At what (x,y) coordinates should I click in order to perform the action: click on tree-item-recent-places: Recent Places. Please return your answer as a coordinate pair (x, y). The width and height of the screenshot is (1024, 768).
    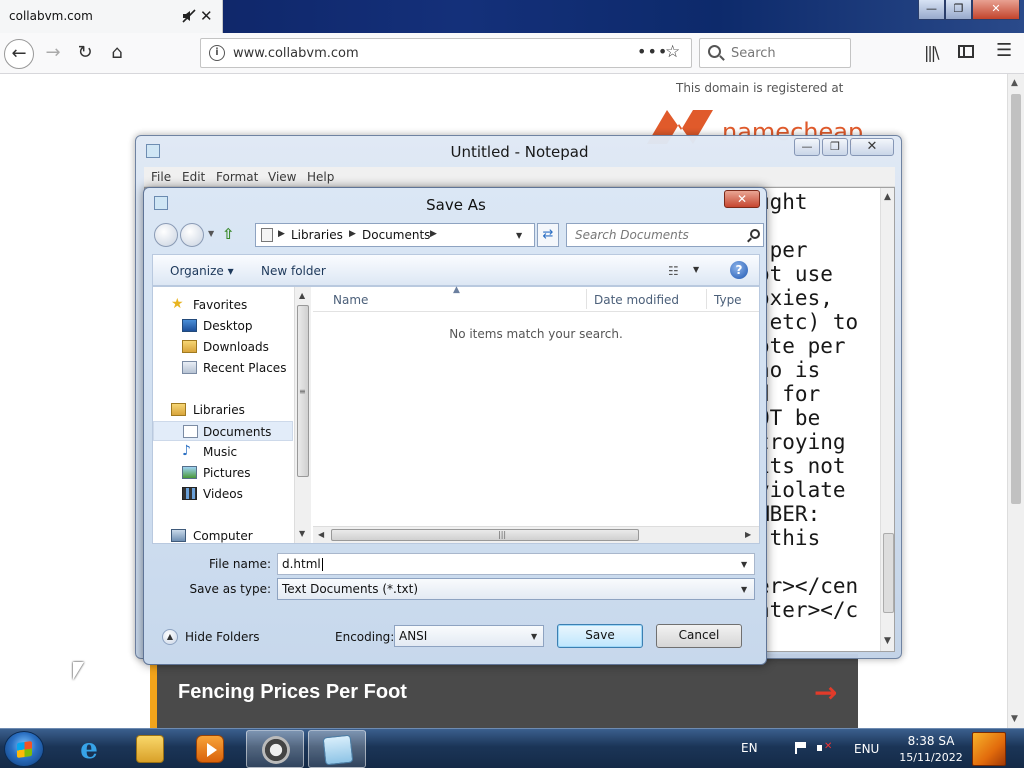
    Looking at the image, I should click on (223, 368).